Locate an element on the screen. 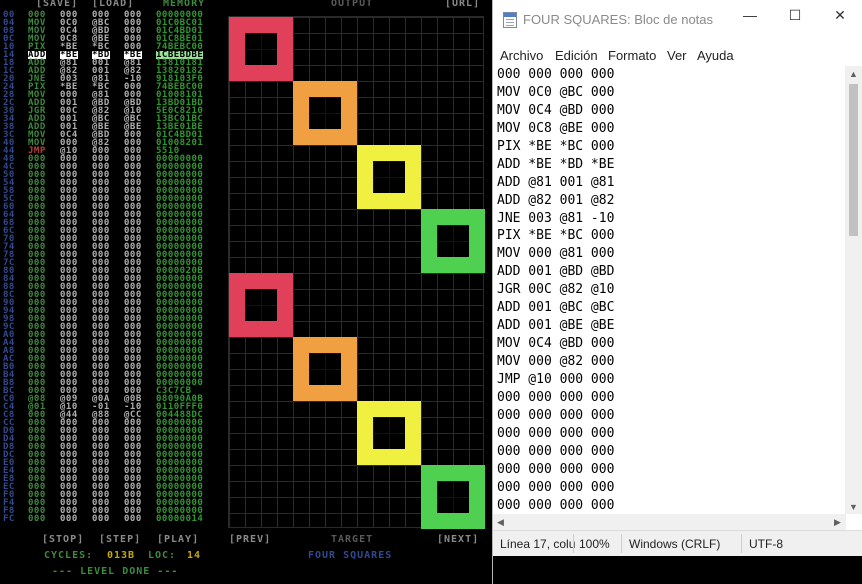 The image size is (862, 584). text-line: ADD 001 @BC @BC is located at coordinates (556, 308).